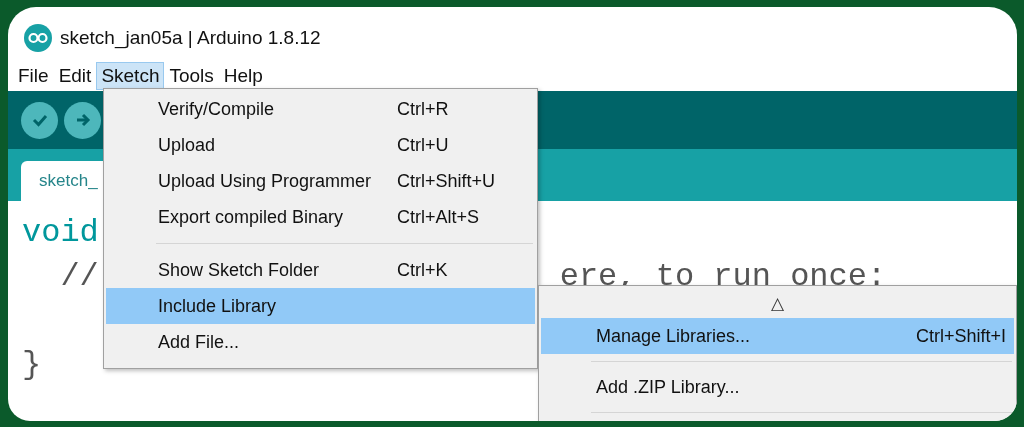  I want to click on menu-item: Verify/Compile Ctrl+R, so click(320, 109).